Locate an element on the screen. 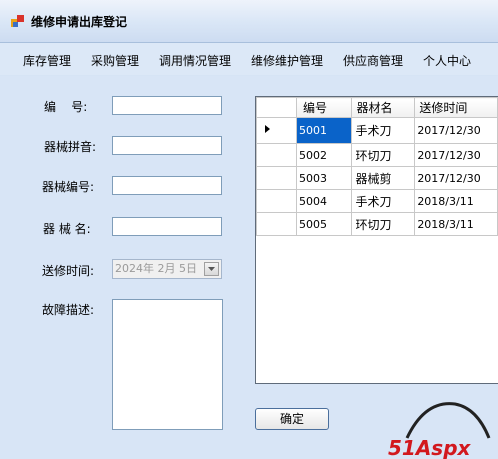 This screenshot has width=498, height=459. cell-code: 5004 is located at coordinates (324, 201).